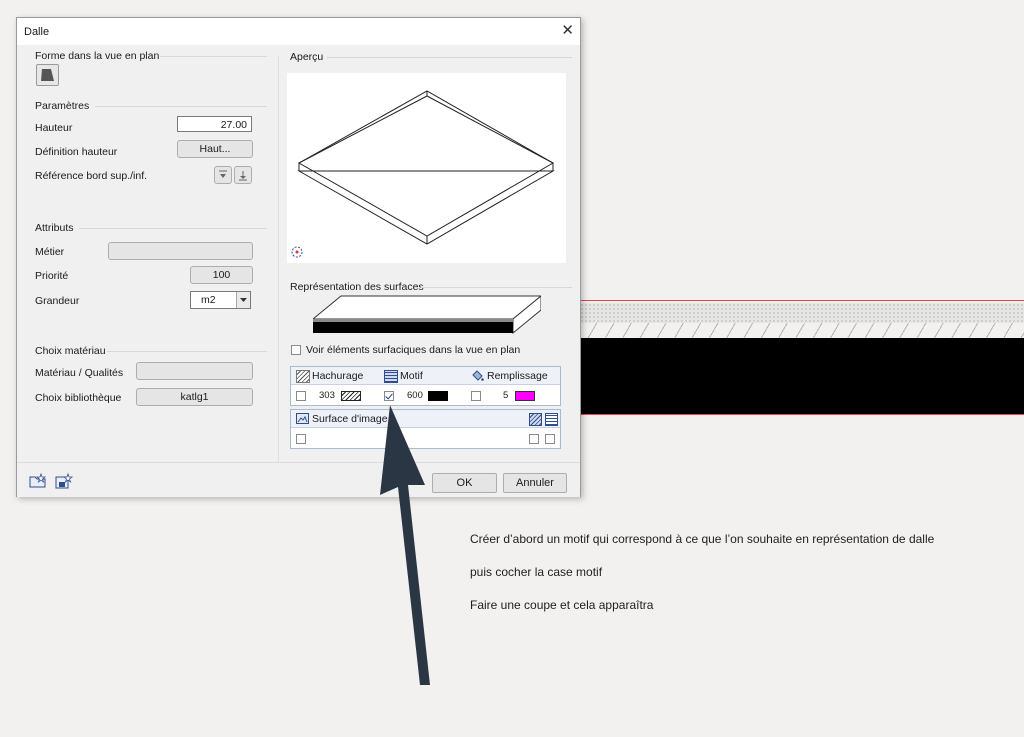  What do you see at coordinates (54, 228) in the screenshot?
I see `attributs-group-label: Attributs` at bounding box center [54, 228].